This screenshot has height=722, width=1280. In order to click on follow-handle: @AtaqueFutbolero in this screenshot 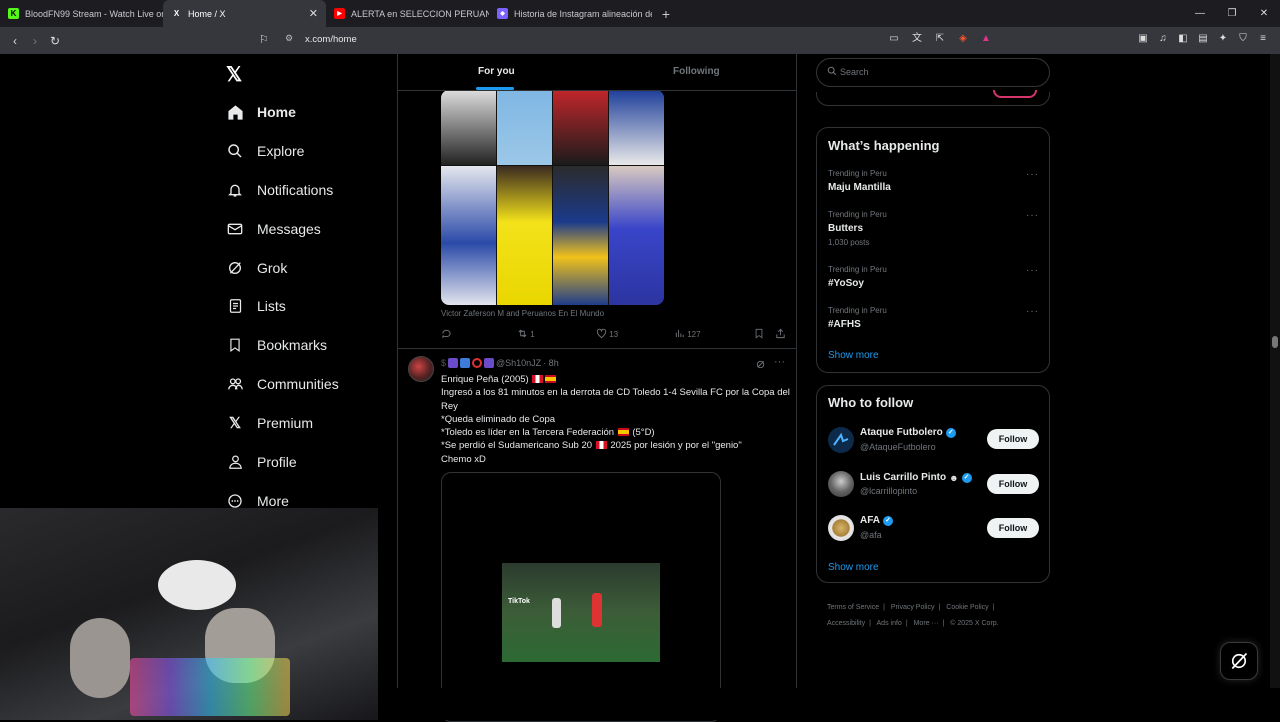, I will do `click(898, 447)`.